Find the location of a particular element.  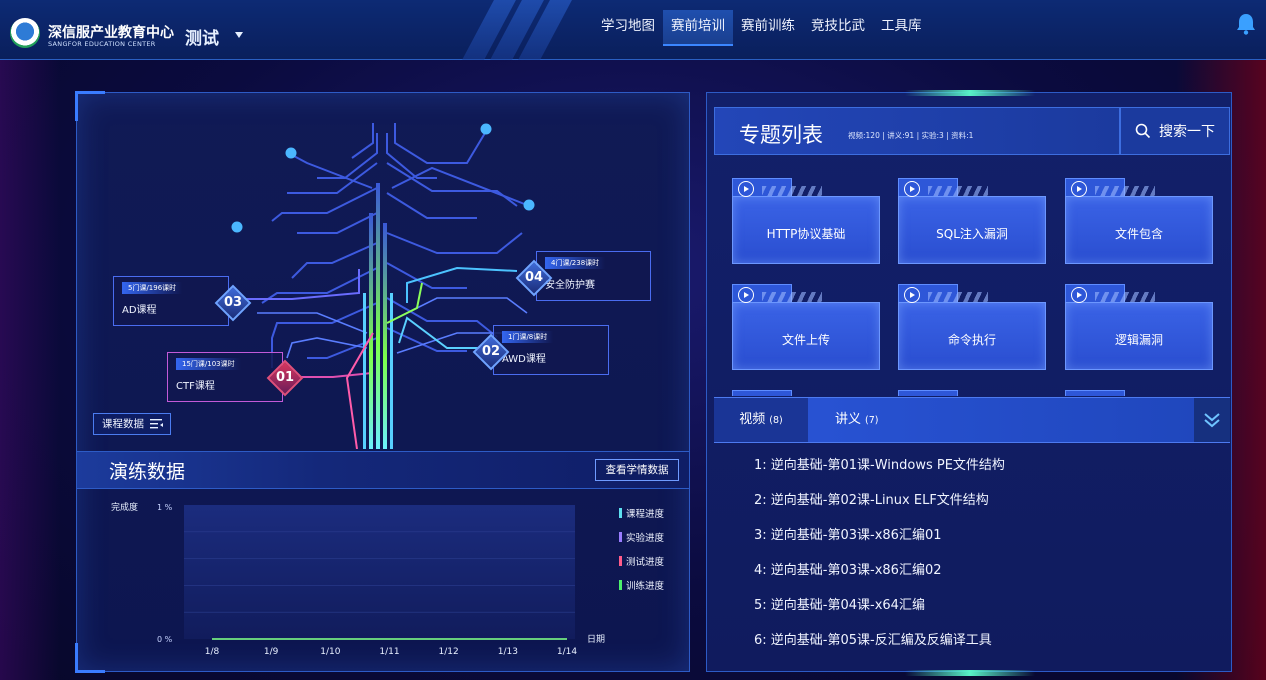

search-label: 搜索一下 is located at coordinates (1187, 132).